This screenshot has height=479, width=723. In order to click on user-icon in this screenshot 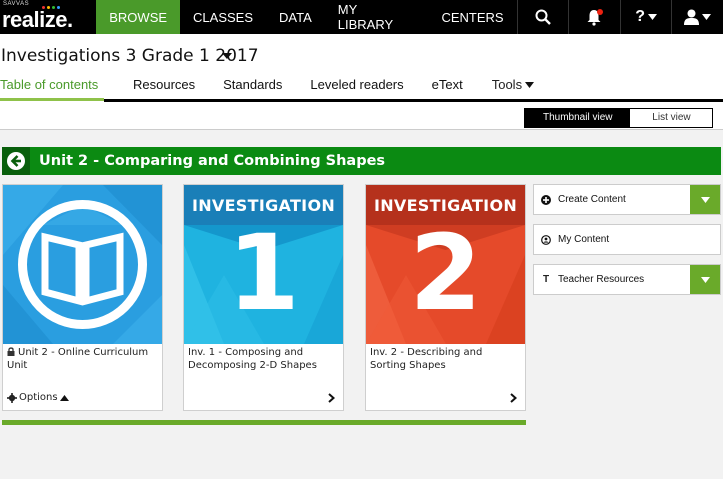, I will do `click(692, 17)`.